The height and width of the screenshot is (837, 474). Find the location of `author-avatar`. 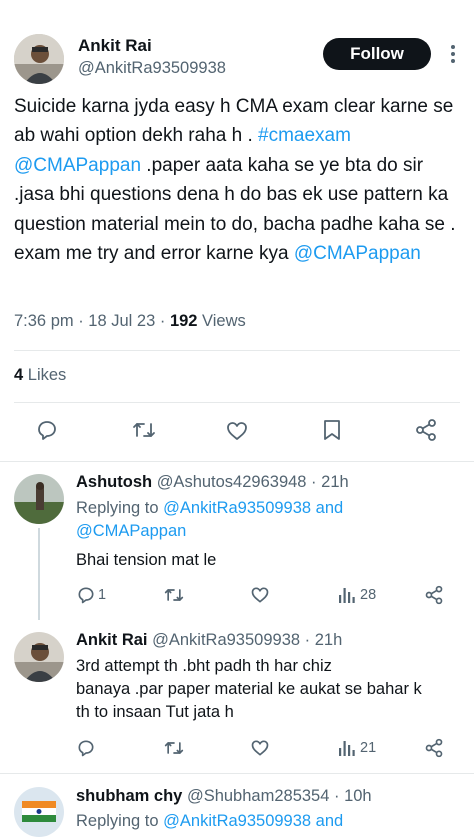

author-avatar is located at coordinates (39, 59).